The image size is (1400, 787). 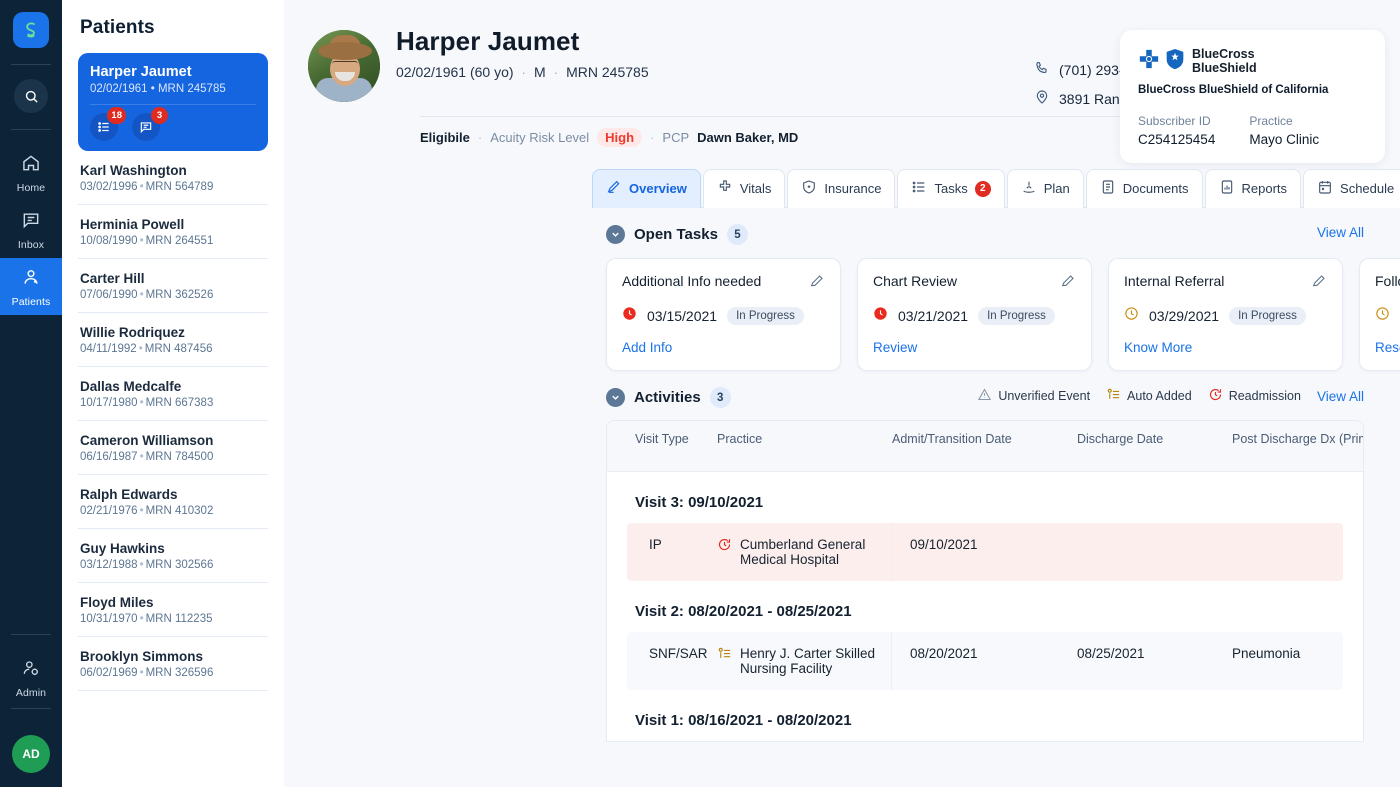 I want to click on list-icon: 18, so click(x=108, y=124).